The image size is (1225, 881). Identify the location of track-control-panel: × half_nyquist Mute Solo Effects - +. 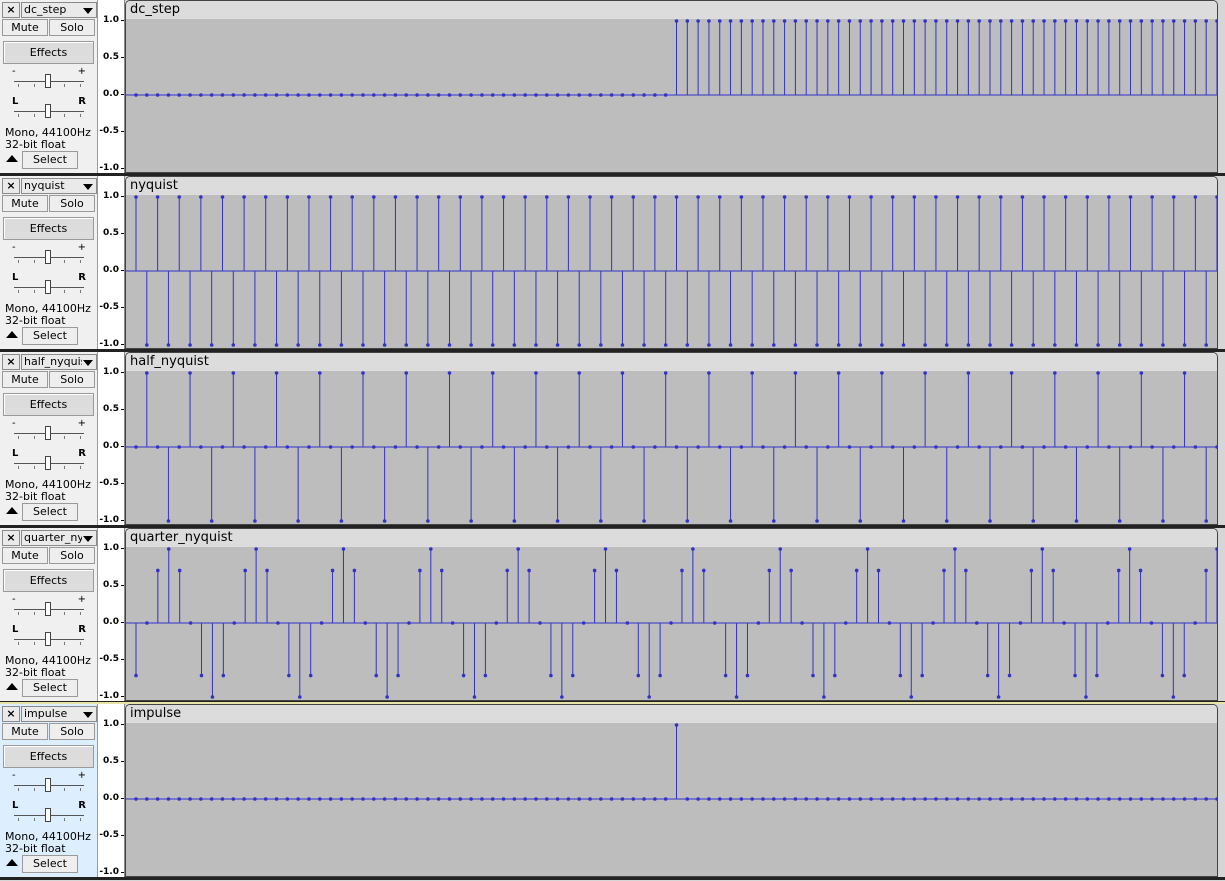
(49, 438).